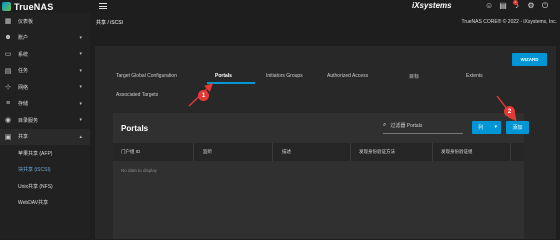 This screenshot has height=240, width=560. Describe the element at coordinates (45, 38) in the screenshot. I see `sidebar-item-accounts: ☻ 账户 ▾` at that location.